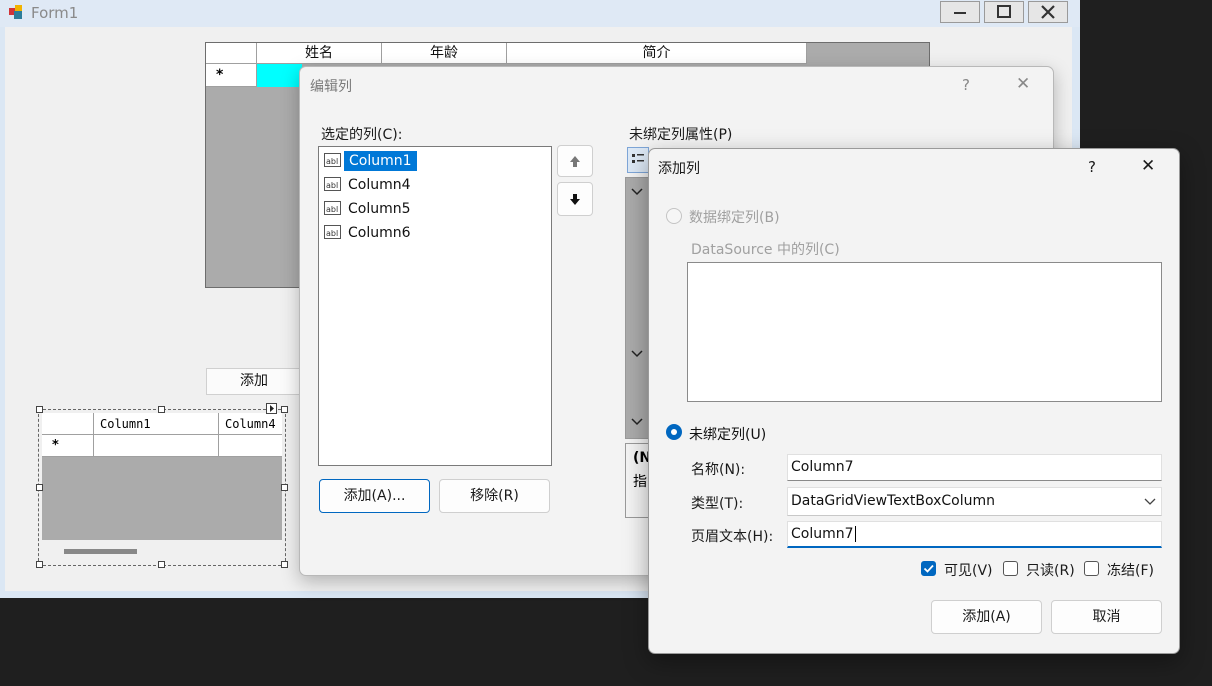  I want to click on smart-tag-arrow-icon, so click(271, 408).